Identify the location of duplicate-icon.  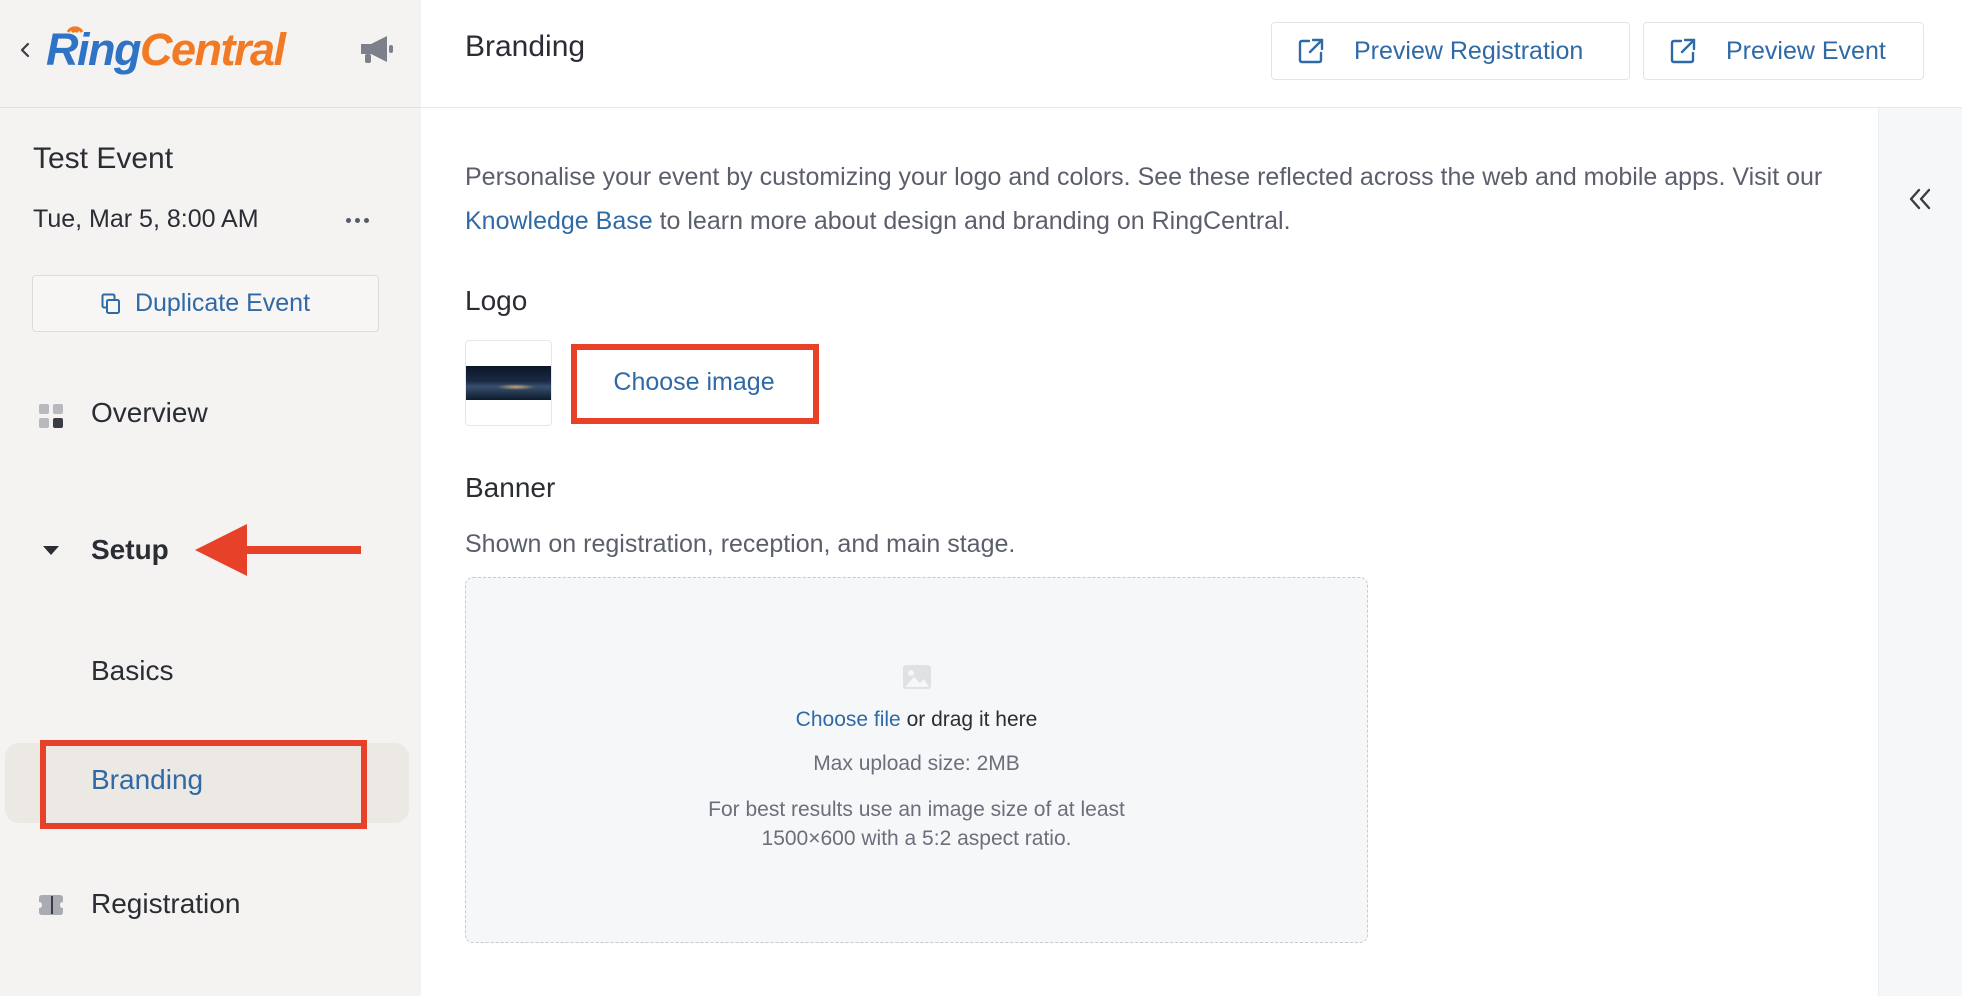
(110, 303).